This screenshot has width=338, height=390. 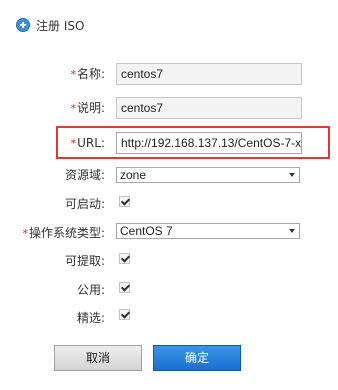 I want to click on featured-label: 精选:, so click(x=90, y=318).